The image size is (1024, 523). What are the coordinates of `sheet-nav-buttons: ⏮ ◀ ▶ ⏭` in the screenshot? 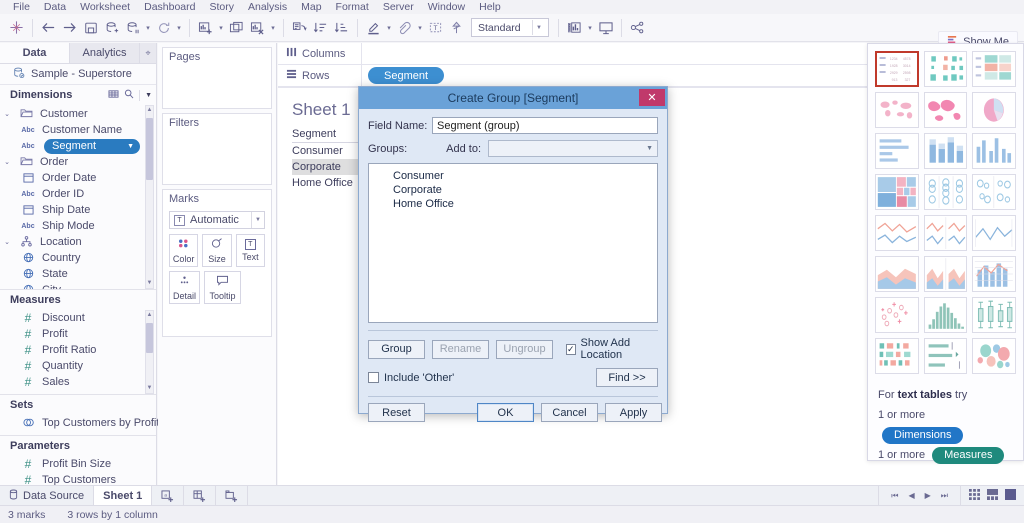 It's located at (920, 495).